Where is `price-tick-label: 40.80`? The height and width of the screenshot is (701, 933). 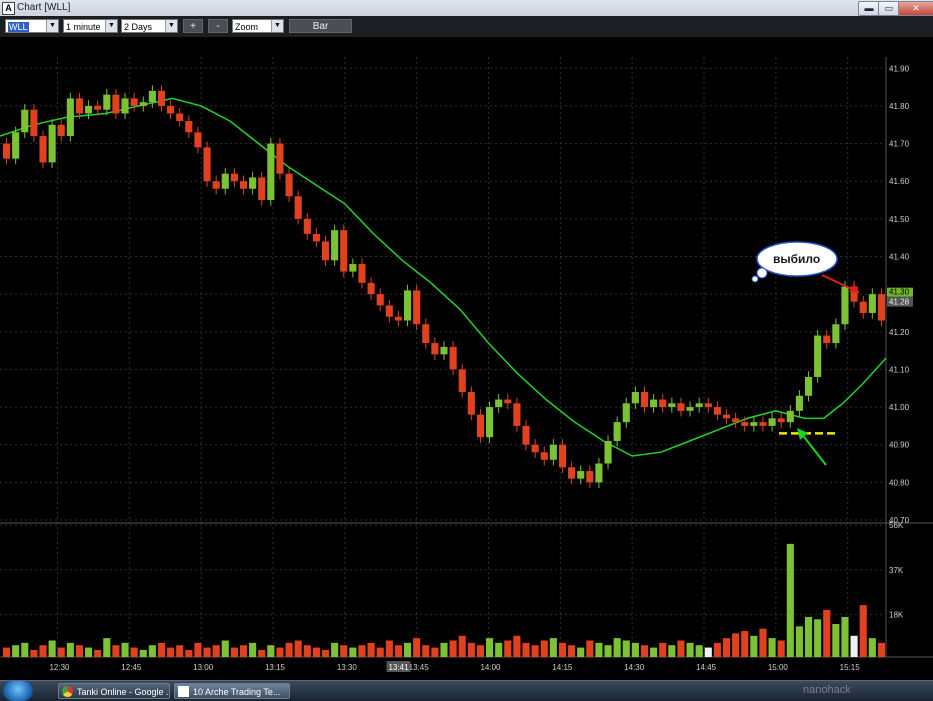 price-tick-label: 40.80 is located at coordinates (899, 482).